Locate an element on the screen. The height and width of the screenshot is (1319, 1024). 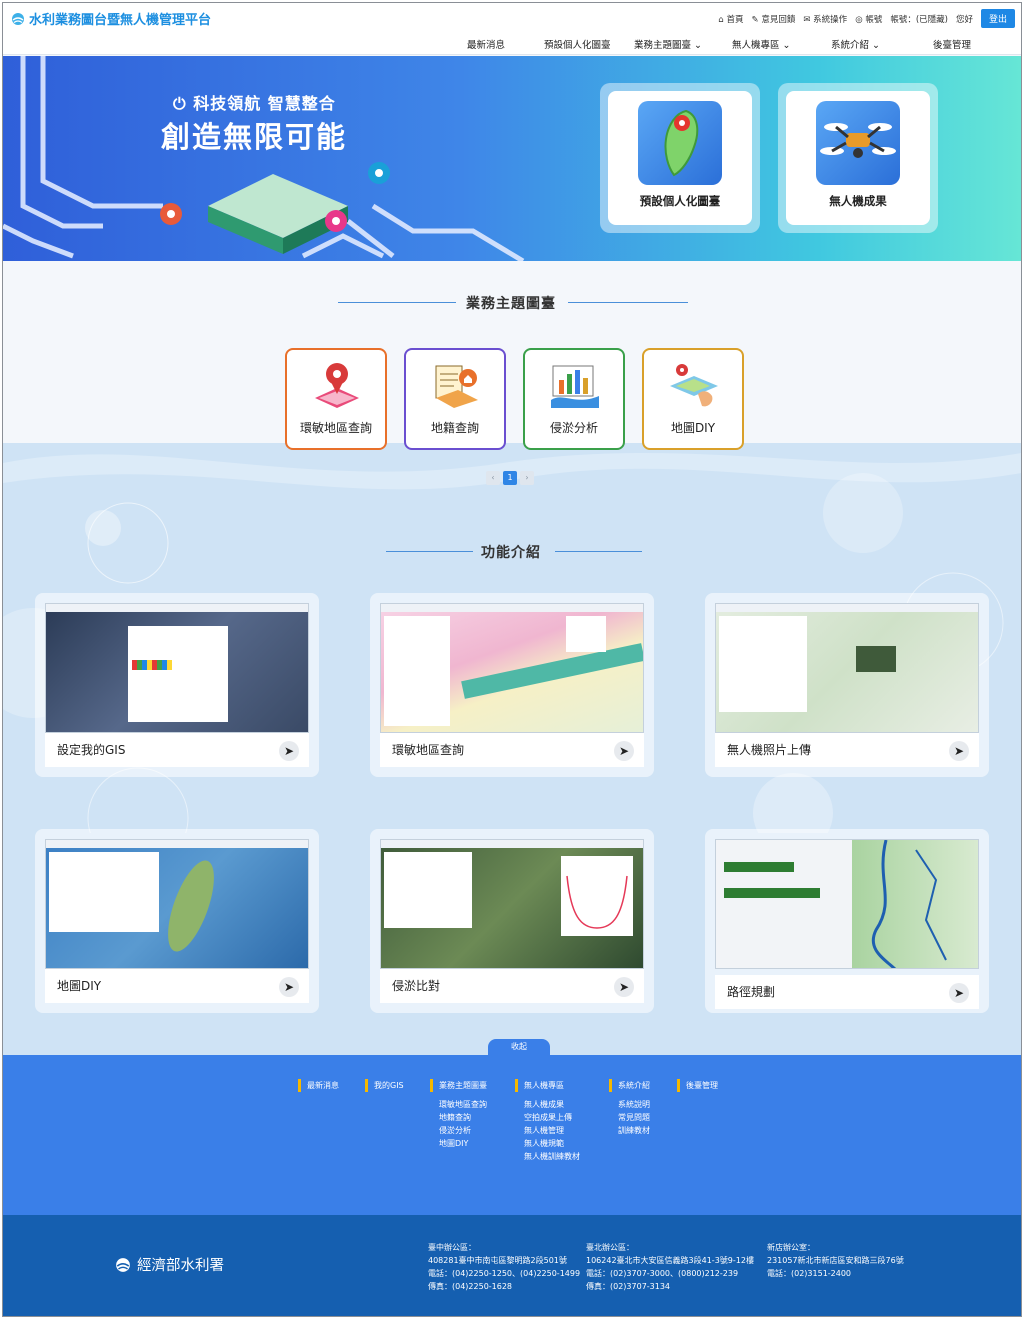
theme-tile-sediment: 侵淤分析 is located at coordinates (574, 399).